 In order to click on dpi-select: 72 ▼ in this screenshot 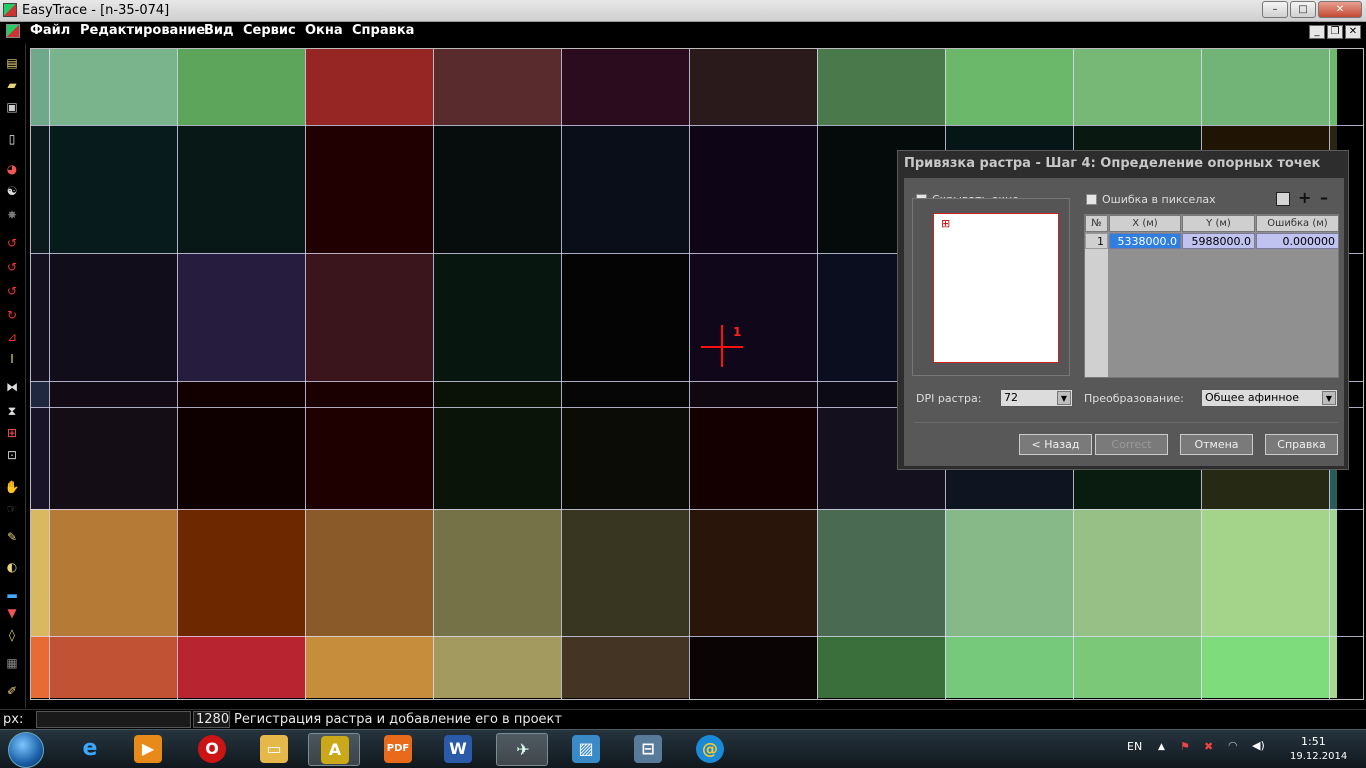, I will do `click(1036, 398)`.